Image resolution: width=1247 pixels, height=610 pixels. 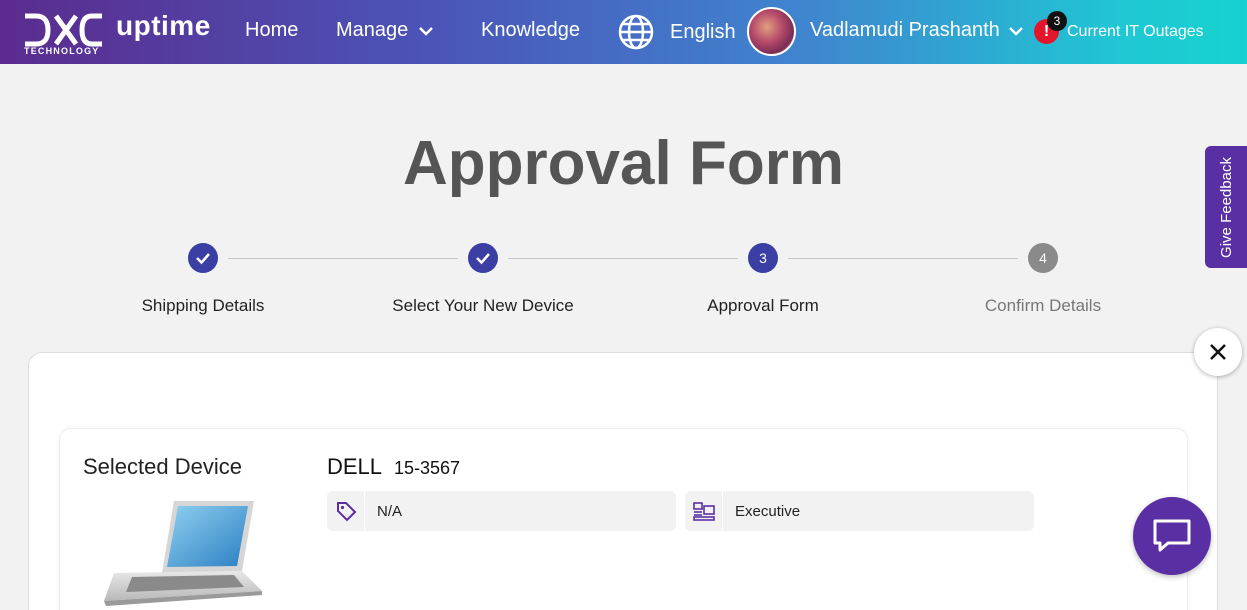 I want to click on price-tag-value: N/A, so click(x=390, y=511).